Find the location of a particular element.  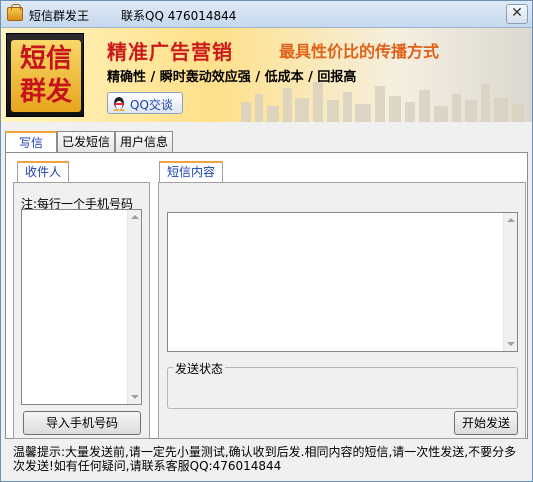

close-button: ✕ is located at coordinates (517, 14).